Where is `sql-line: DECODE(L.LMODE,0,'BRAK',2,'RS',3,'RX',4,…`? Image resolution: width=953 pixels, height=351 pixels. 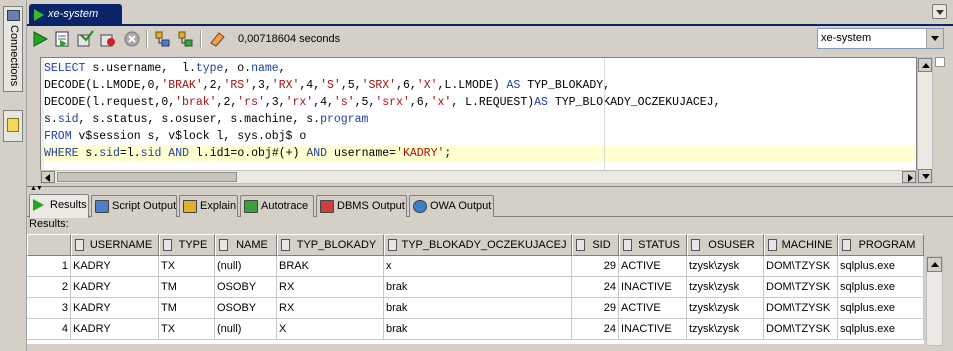 sql-line: DECODE(L.LMODE,0,'BRAK',2,'RS',3,'RX',4,… is located at coordinates (479, 85).